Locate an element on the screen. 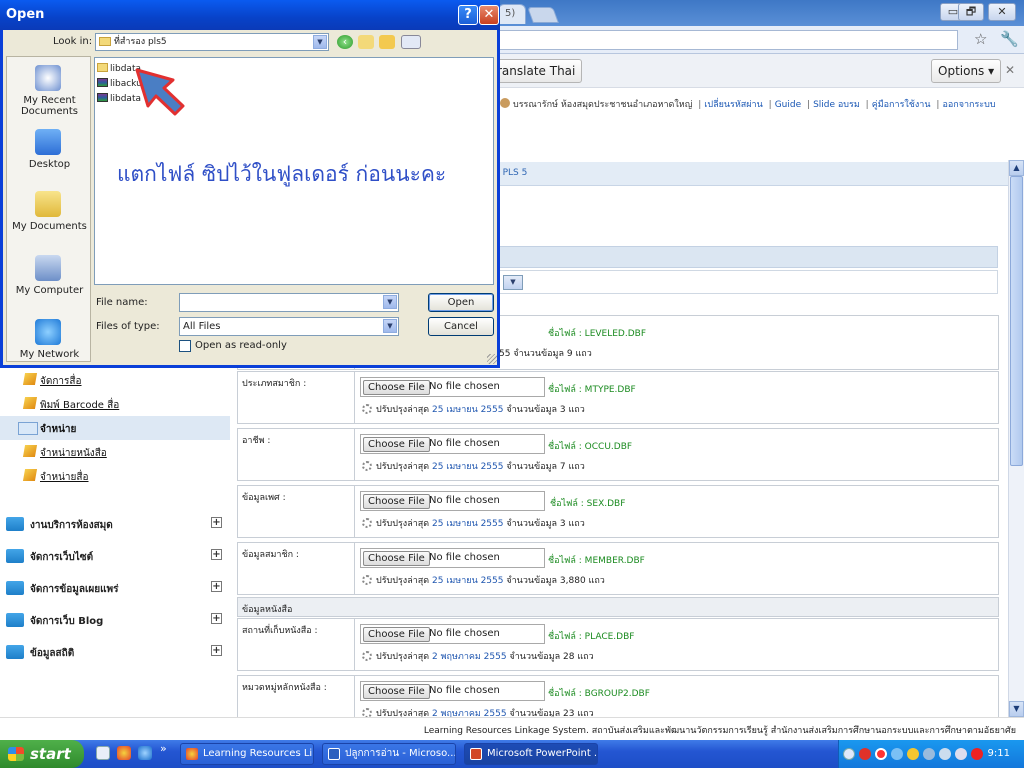  dialog-titlebar: Open is located at coordinates (250, 15).